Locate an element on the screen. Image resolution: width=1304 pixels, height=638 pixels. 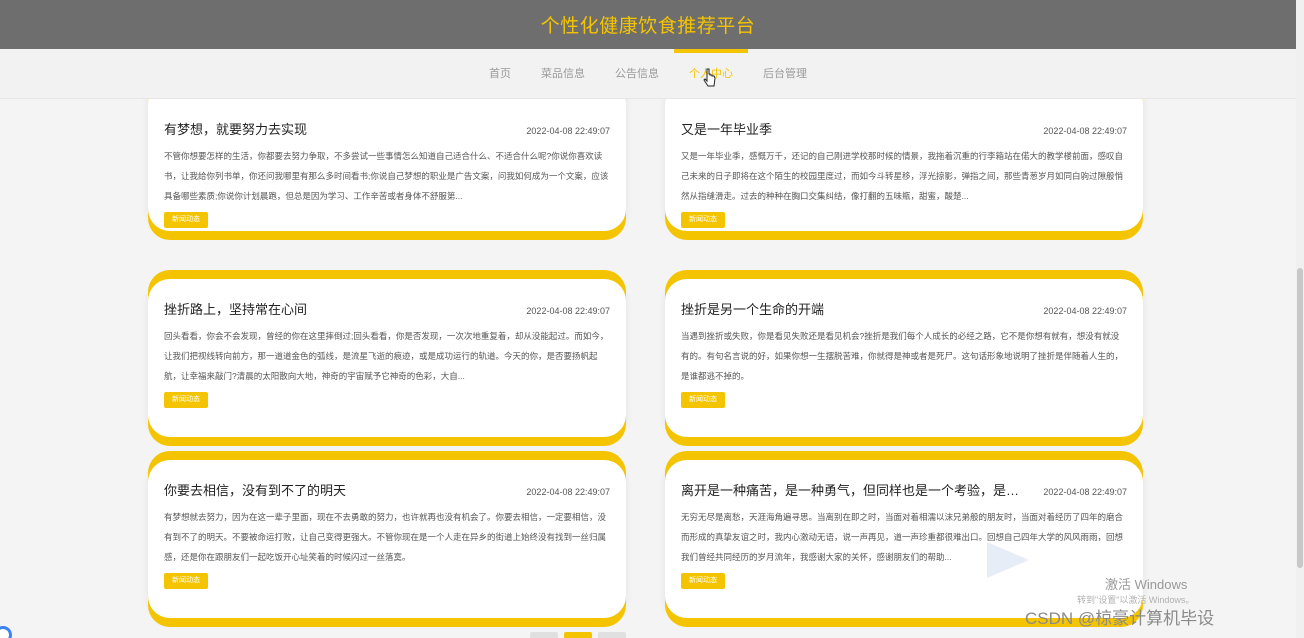
news-card-title: 有梦想，就要努力去实现 is located at coordinates (235, 128).